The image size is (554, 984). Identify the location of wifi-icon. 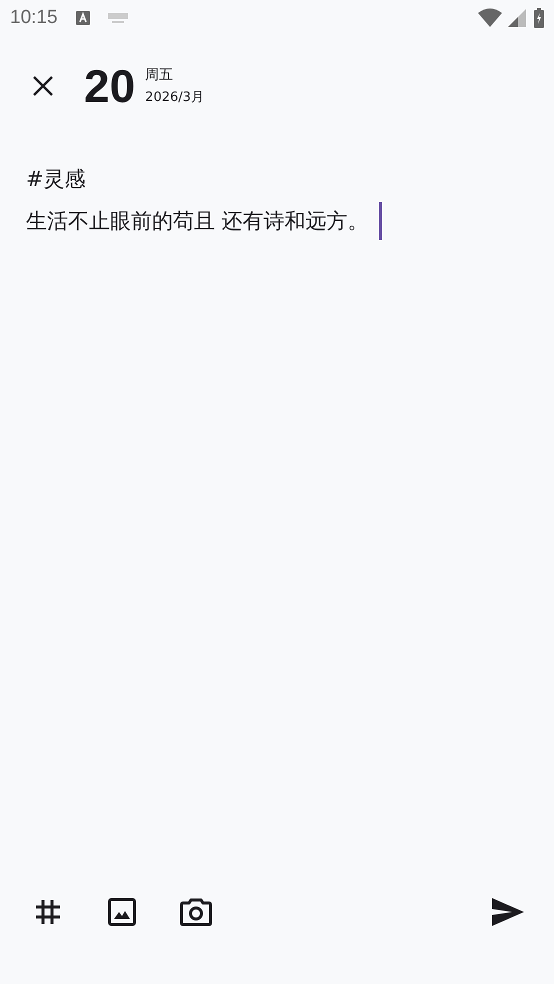
(490, 18).